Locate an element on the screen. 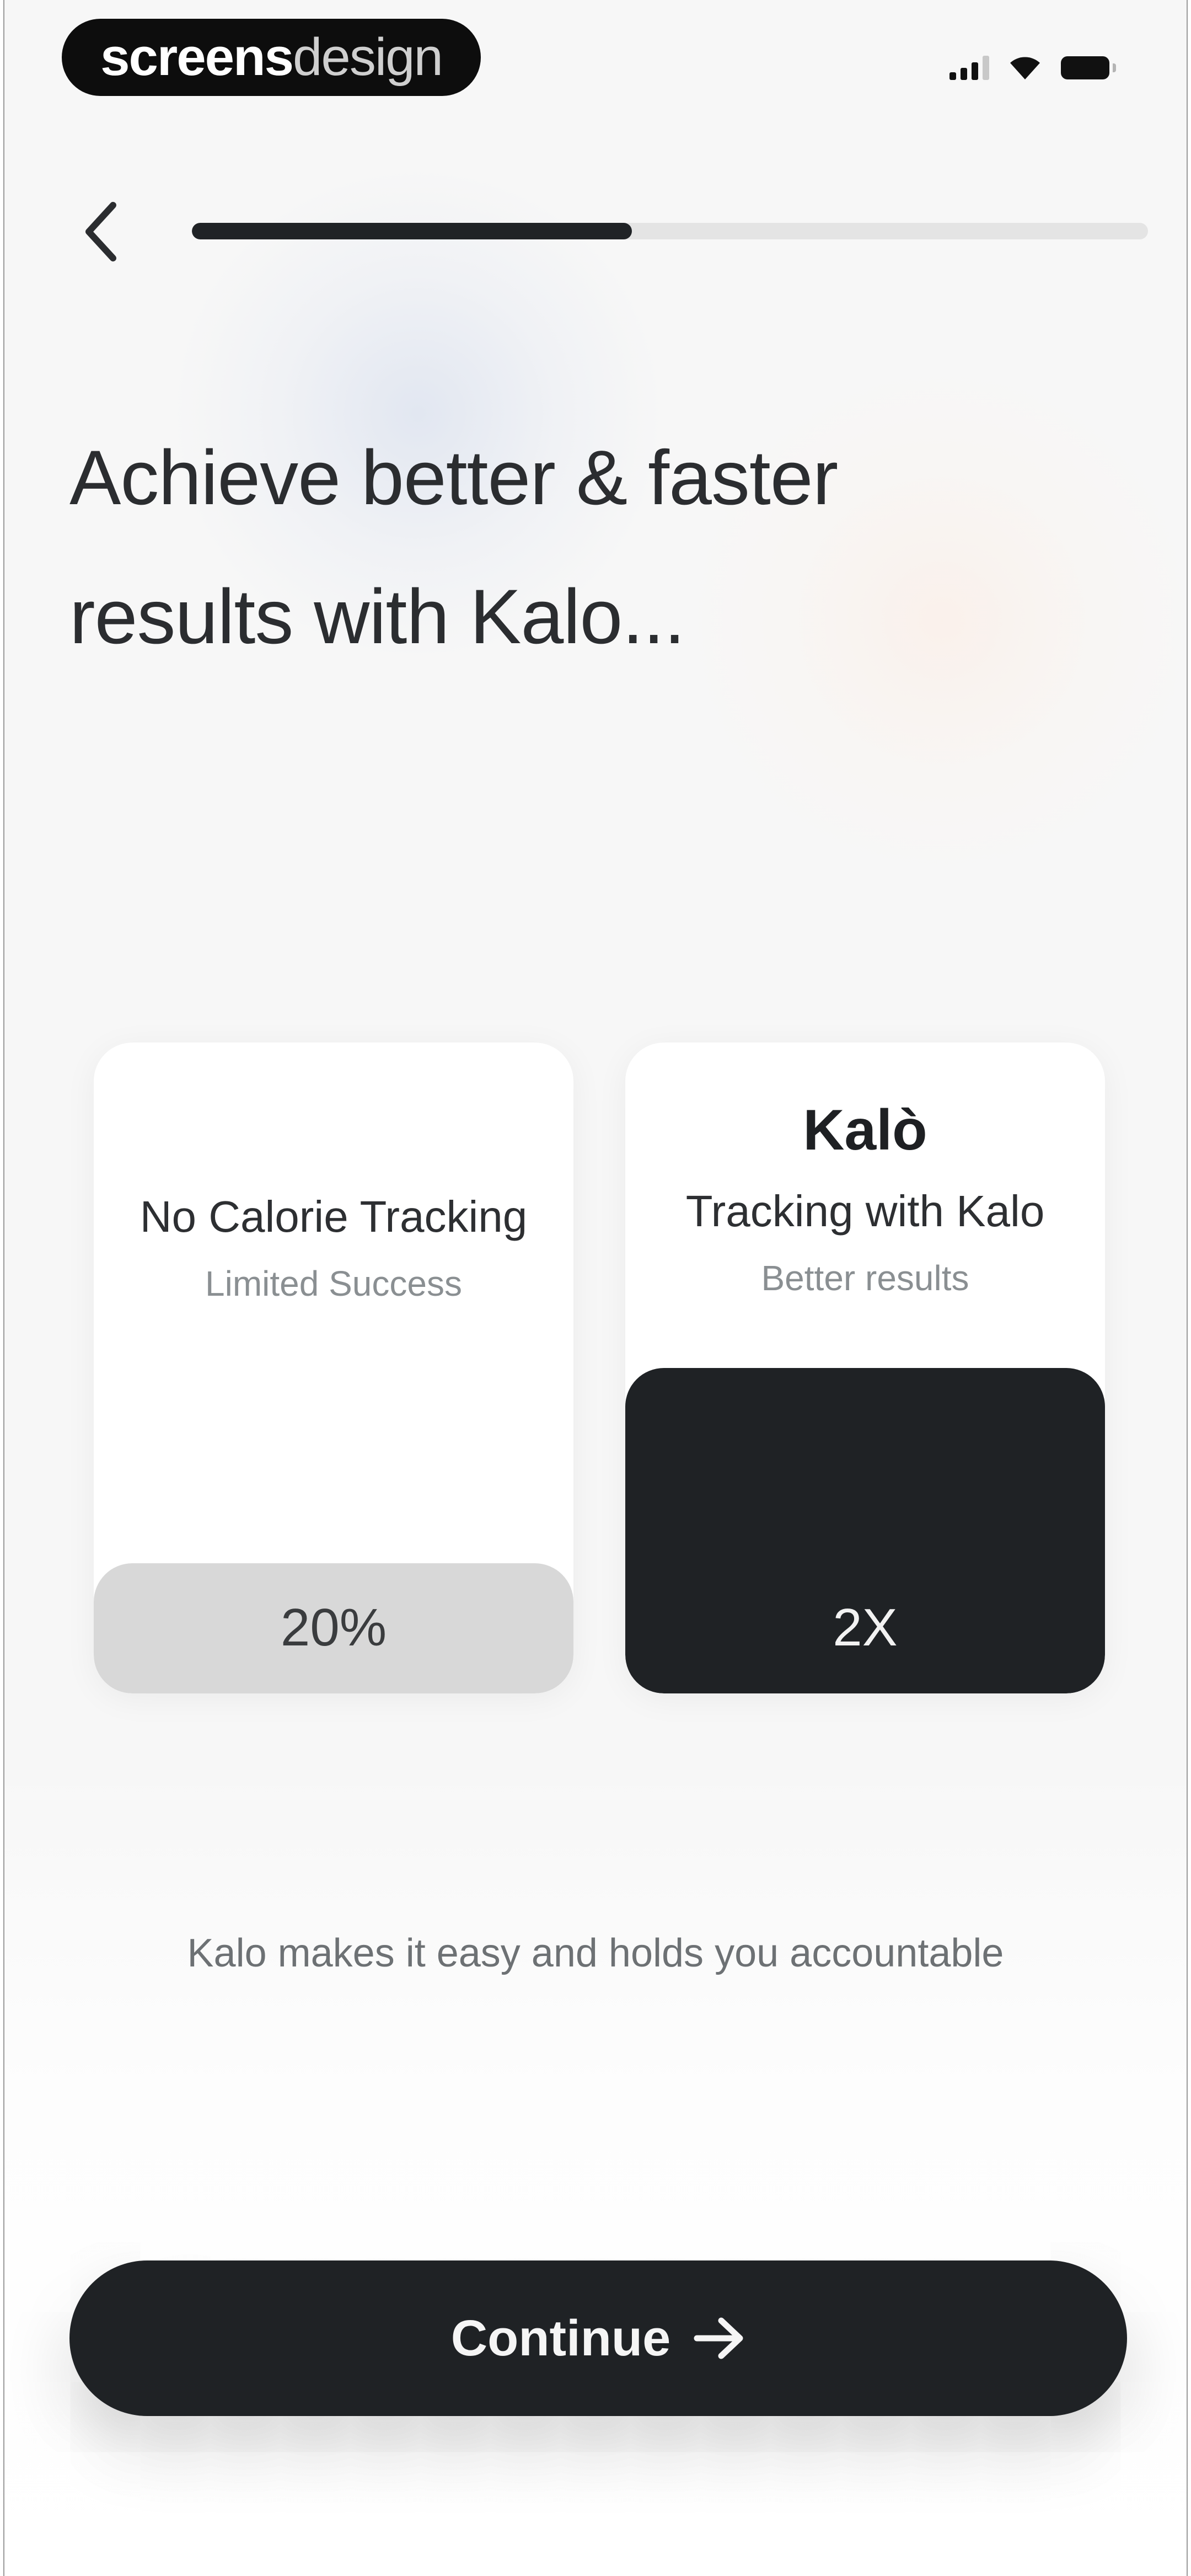  result-bar-with-app: 2X is located at coordinates (865, 1530).